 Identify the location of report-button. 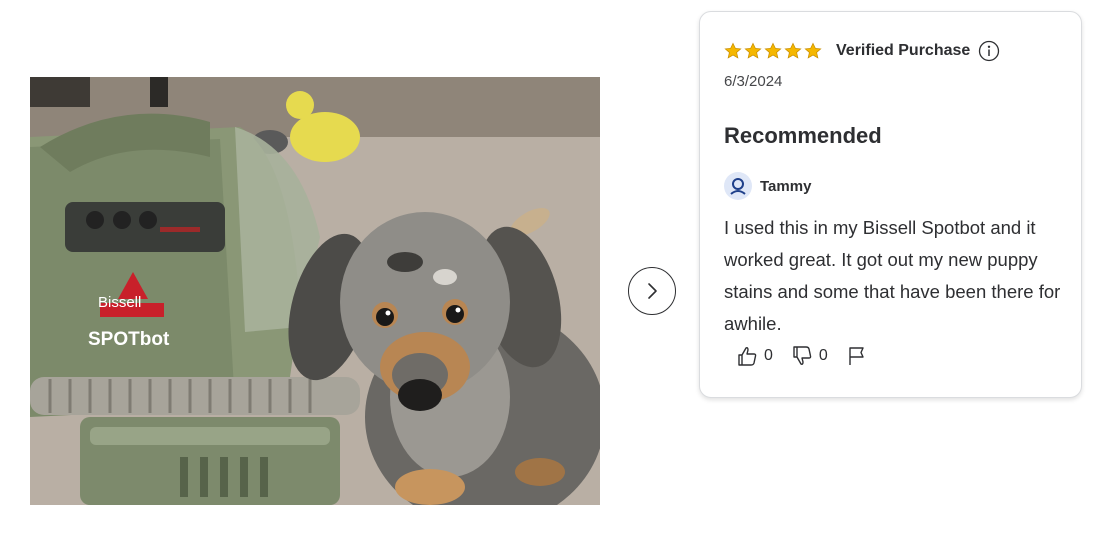
(860, 356).